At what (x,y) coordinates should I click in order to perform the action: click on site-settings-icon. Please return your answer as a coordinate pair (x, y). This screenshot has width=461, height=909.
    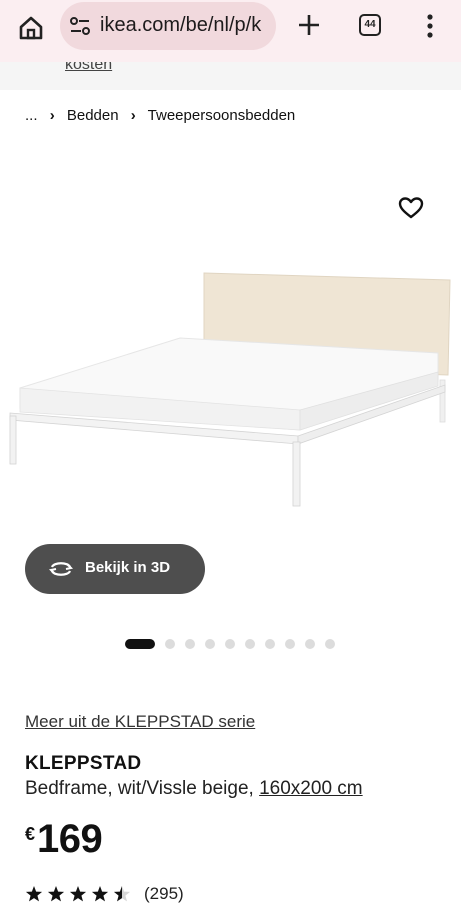
    Looking at the image, I should click on (80, 26).